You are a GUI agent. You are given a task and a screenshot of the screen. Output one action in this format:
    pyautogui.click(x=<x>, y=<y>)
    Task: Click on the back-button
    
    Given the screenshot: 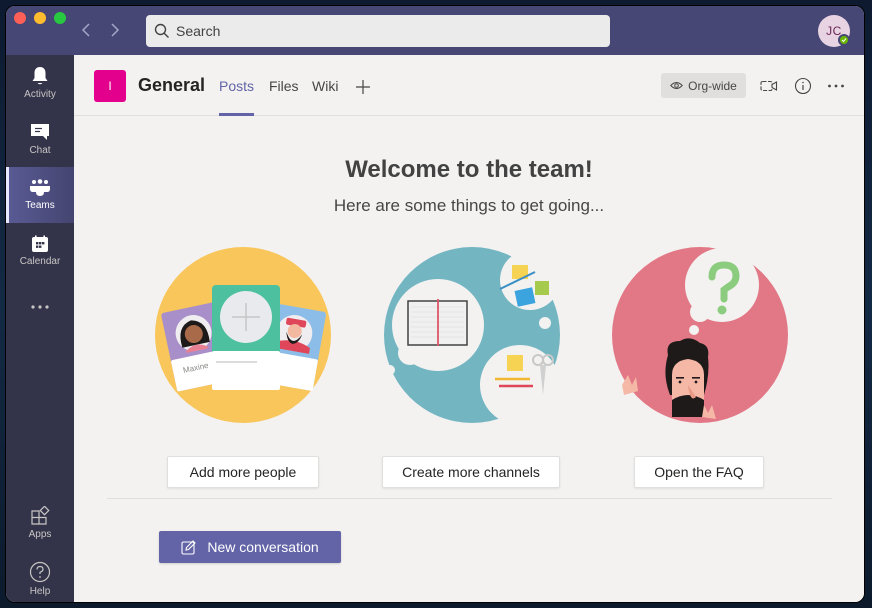 What is the action you would take?
    pyautogui.click(x=86, y=31)
    